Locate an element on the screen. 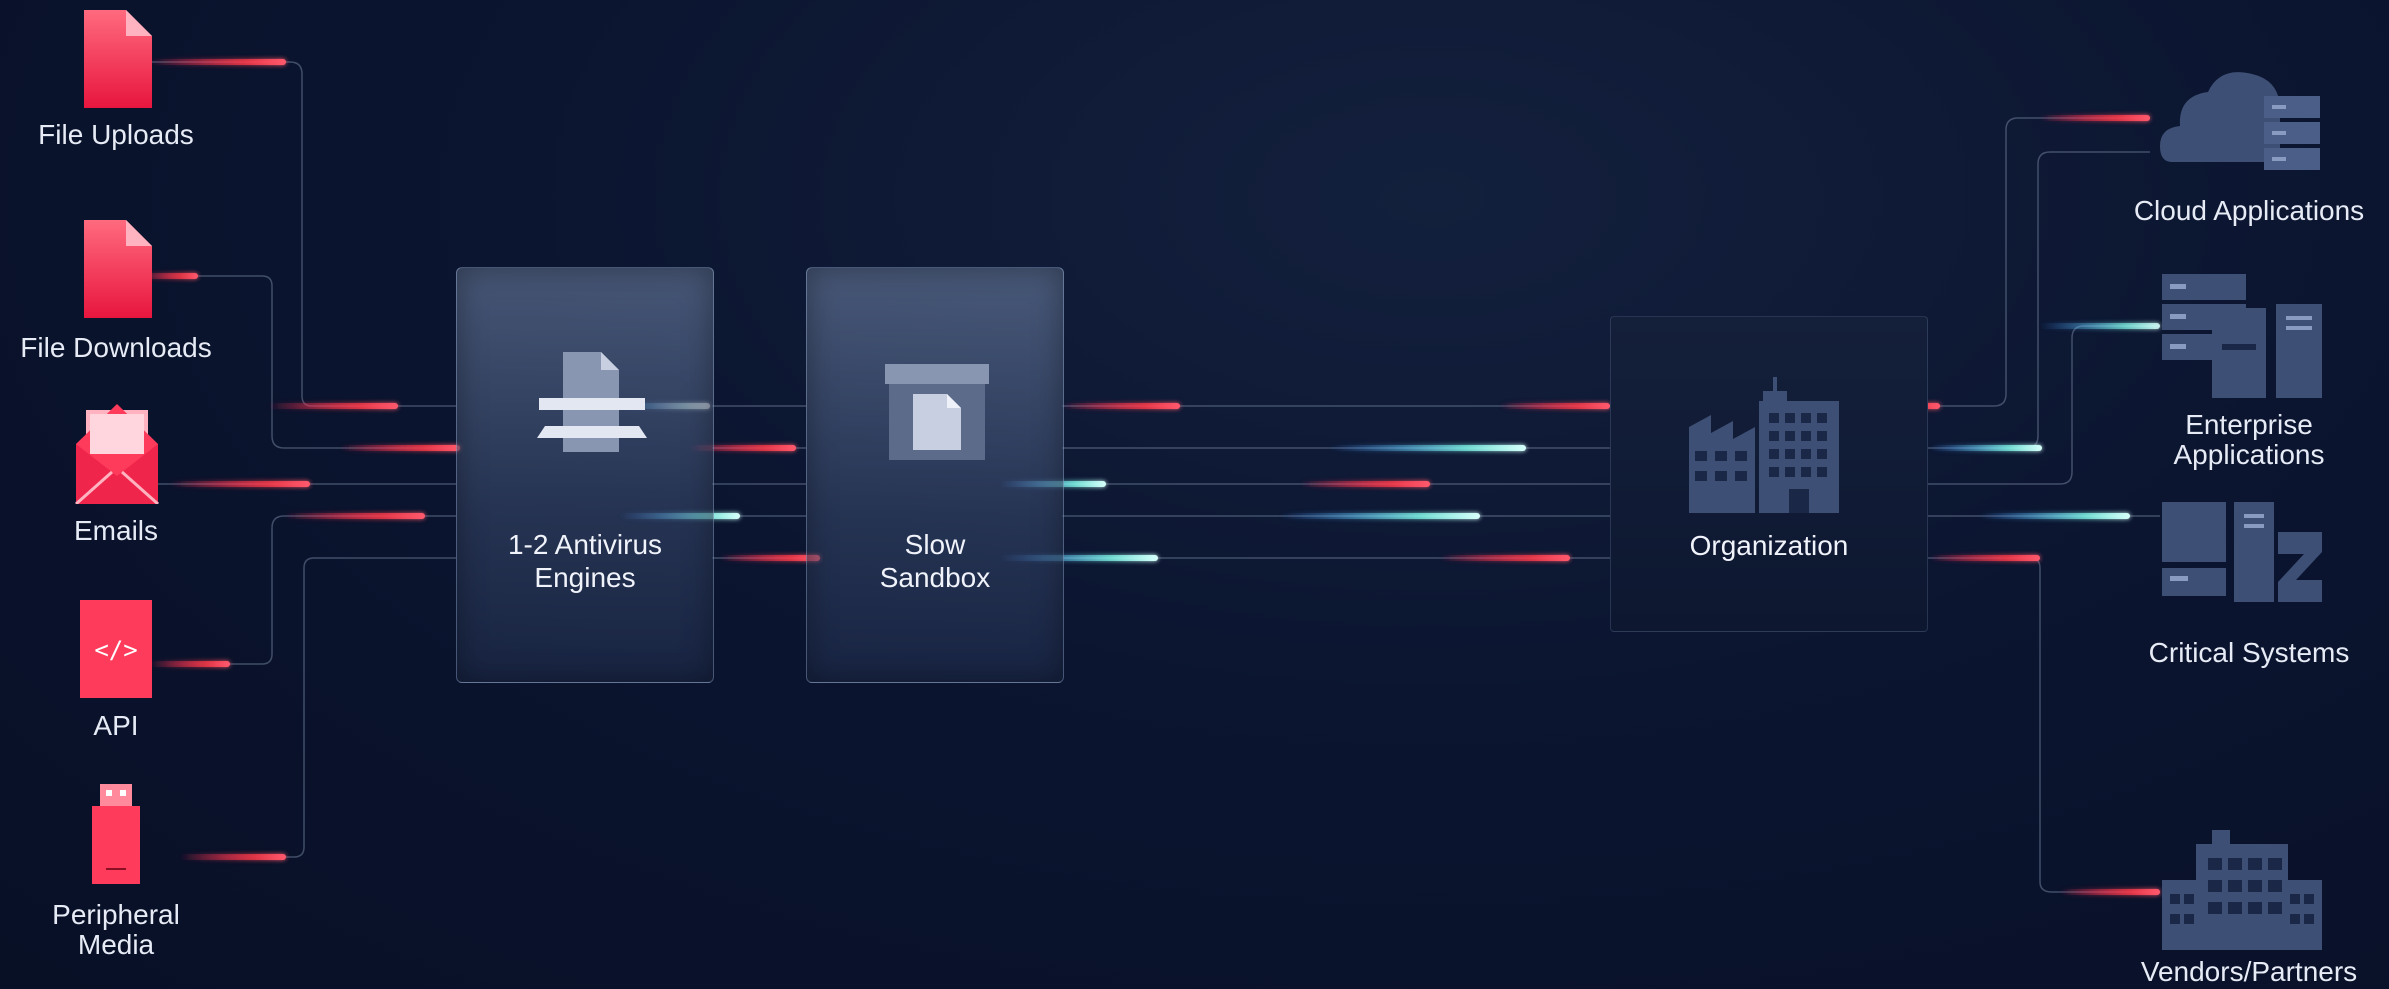  archive-box-icon is located at coordinates (937, 412).